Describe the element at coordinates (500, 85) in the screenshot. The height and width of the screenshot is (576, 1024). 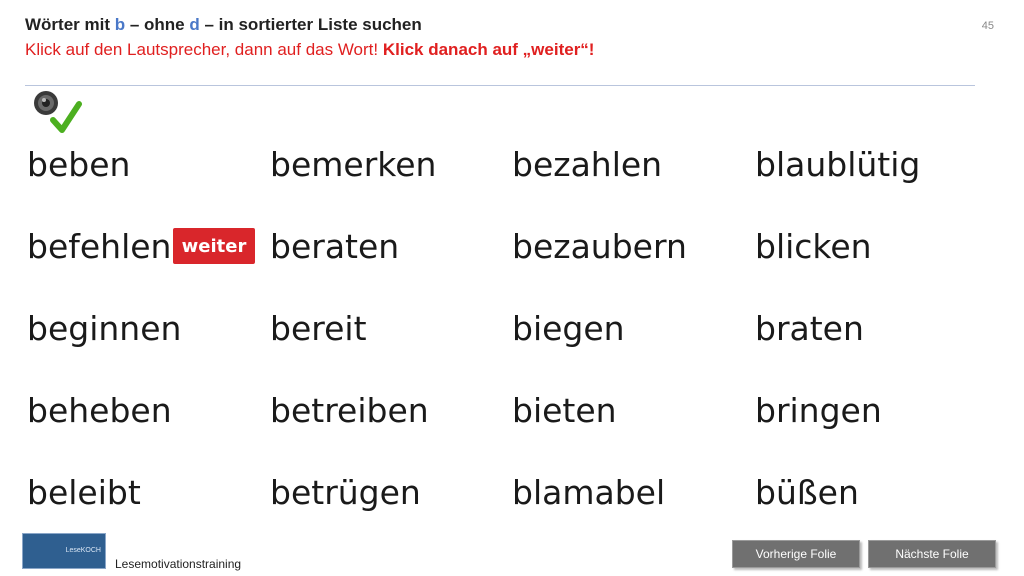
I see `header-divider` at that location.